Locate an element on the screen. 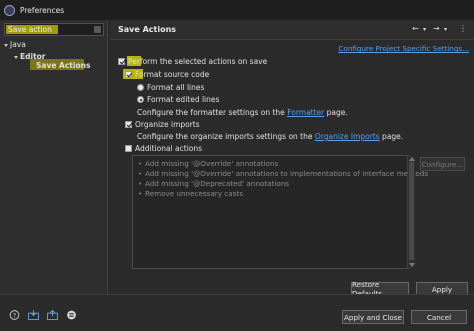  perform-actions-checkbox is located at coordinates (121, 61).